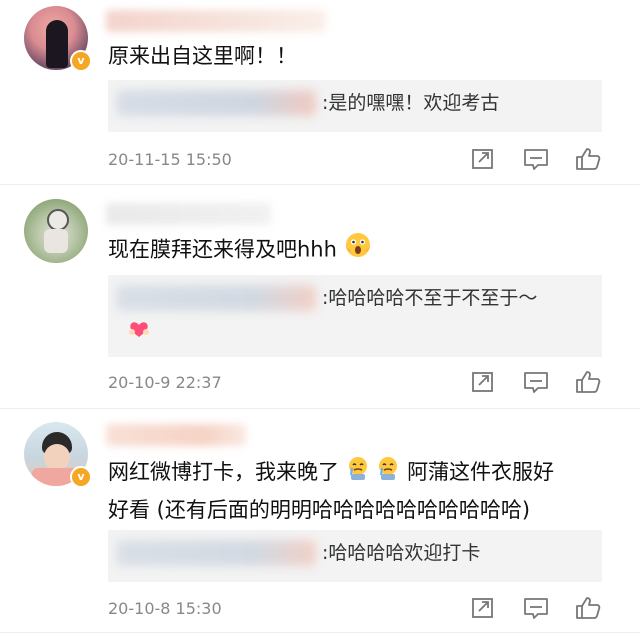 The image size is (640, 635). Describe the element at coordinates (355, 316) in the screenshot. I see `reply-box: :哈哈哈哈不至于不至于～` at that location.